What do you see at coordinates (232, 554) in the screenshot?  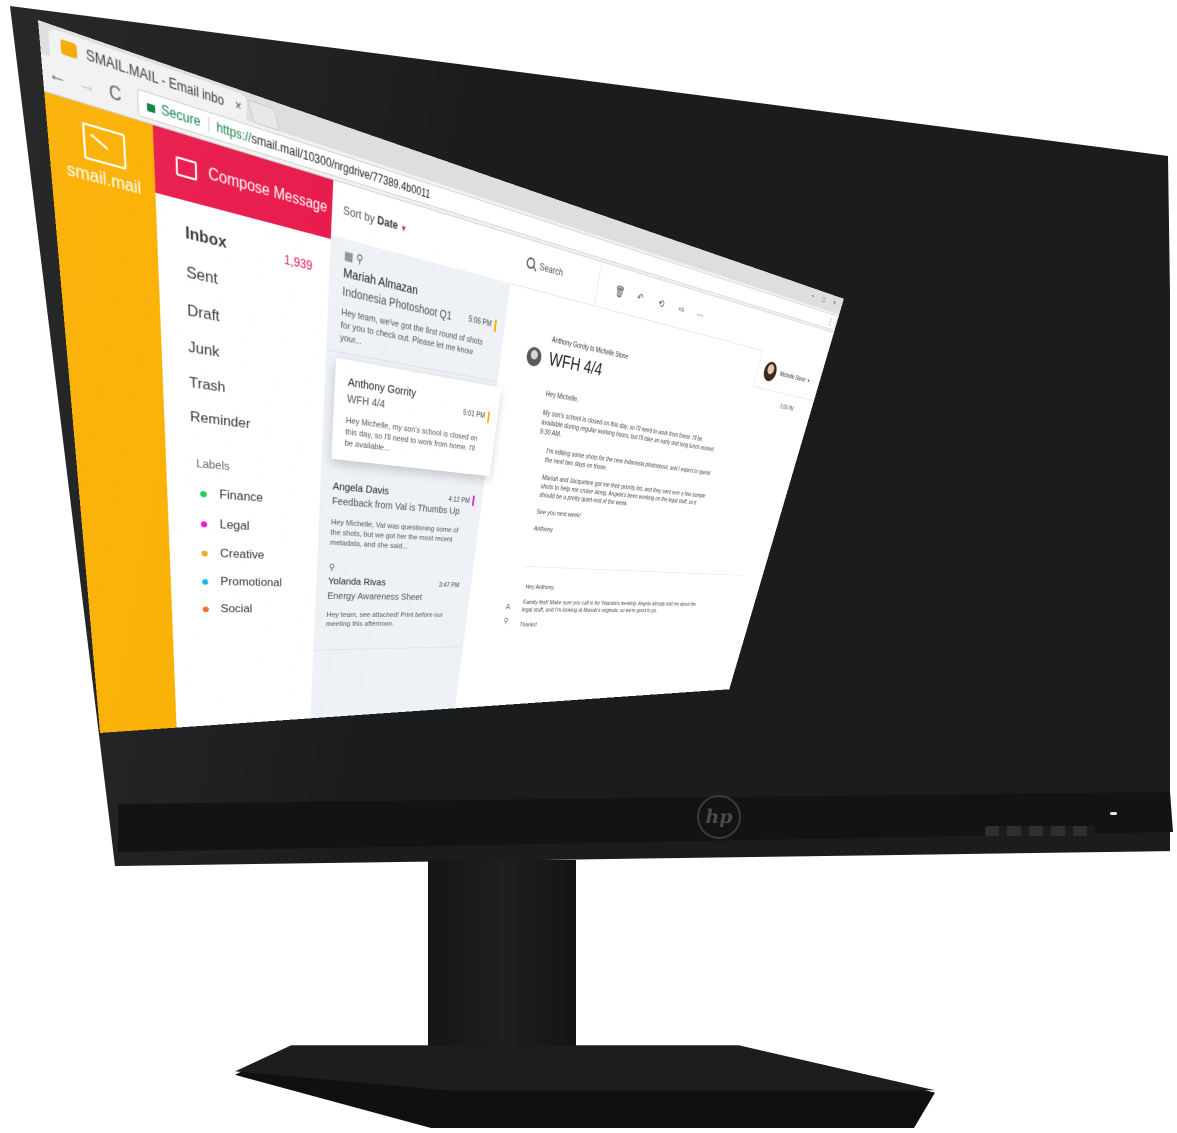 I see `label-creative: Creative` at bounding box center [232, 554].